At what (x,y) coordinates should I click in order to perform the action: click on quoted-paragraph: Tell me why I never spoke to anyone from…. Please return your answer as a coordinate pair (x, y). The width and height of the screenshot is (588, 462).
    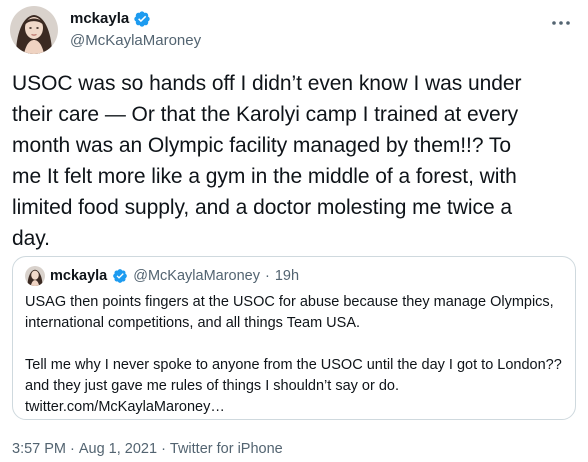
    Looking at the image, I should click on (293, 386).